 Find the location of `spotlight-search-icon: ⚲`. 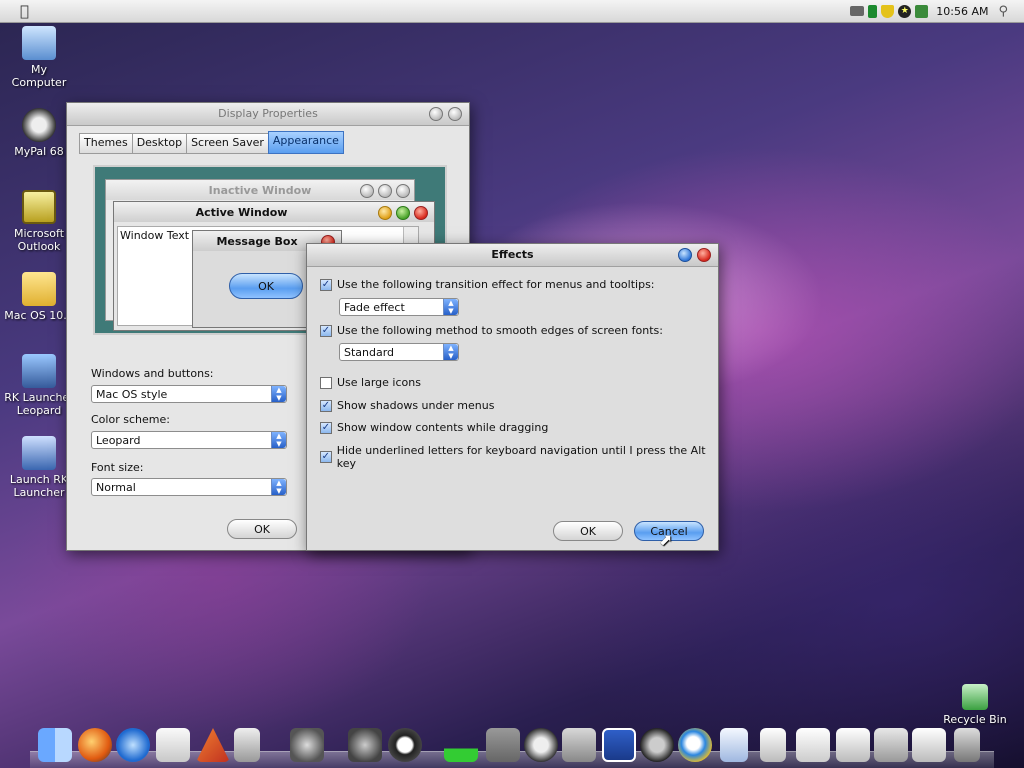

spotlight-search-icon: ⚲ is located at coordinates (1003, 11).